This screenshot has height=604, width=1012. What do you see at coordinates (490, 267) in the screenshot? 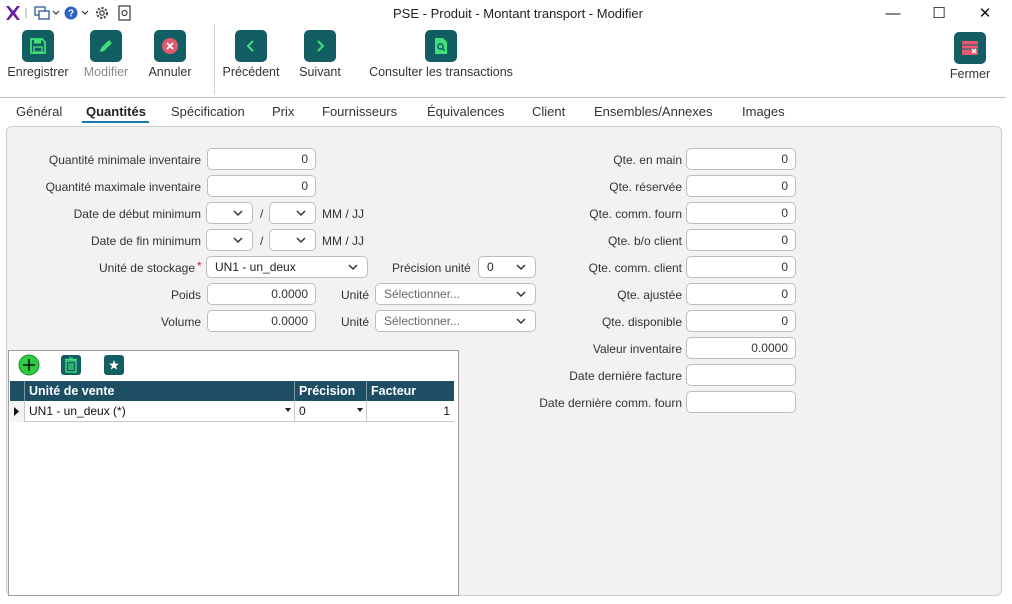
I see `unit-precision-value: 0` at bounding box center [490, 267].